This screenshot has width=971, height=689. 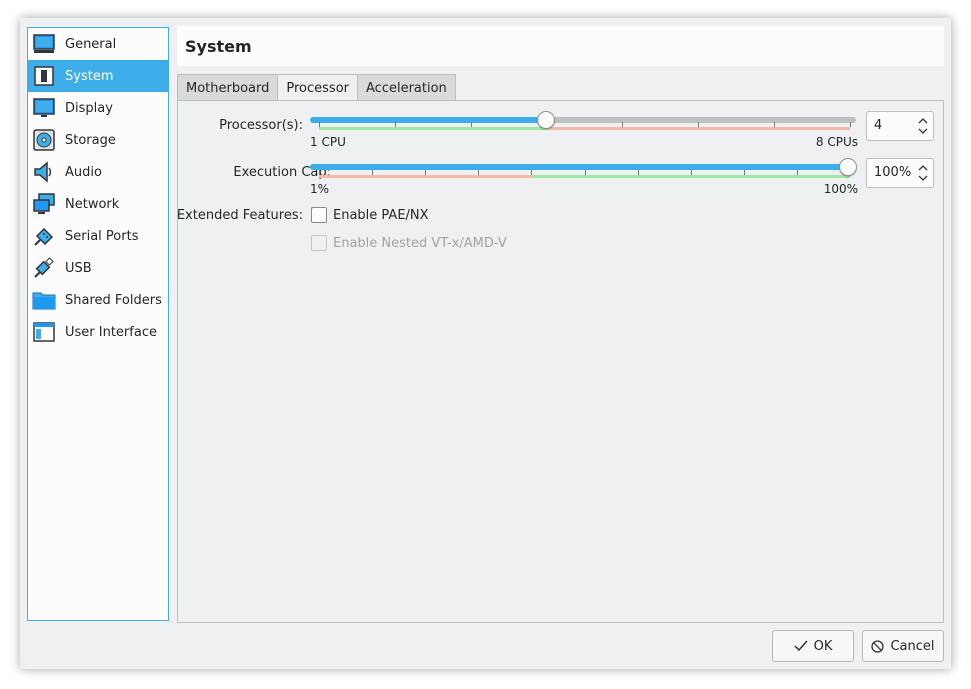 What do you see at coordinates (44, 76) in the screenshot?
I see `chip-icon` at bounding box center [44, 76].